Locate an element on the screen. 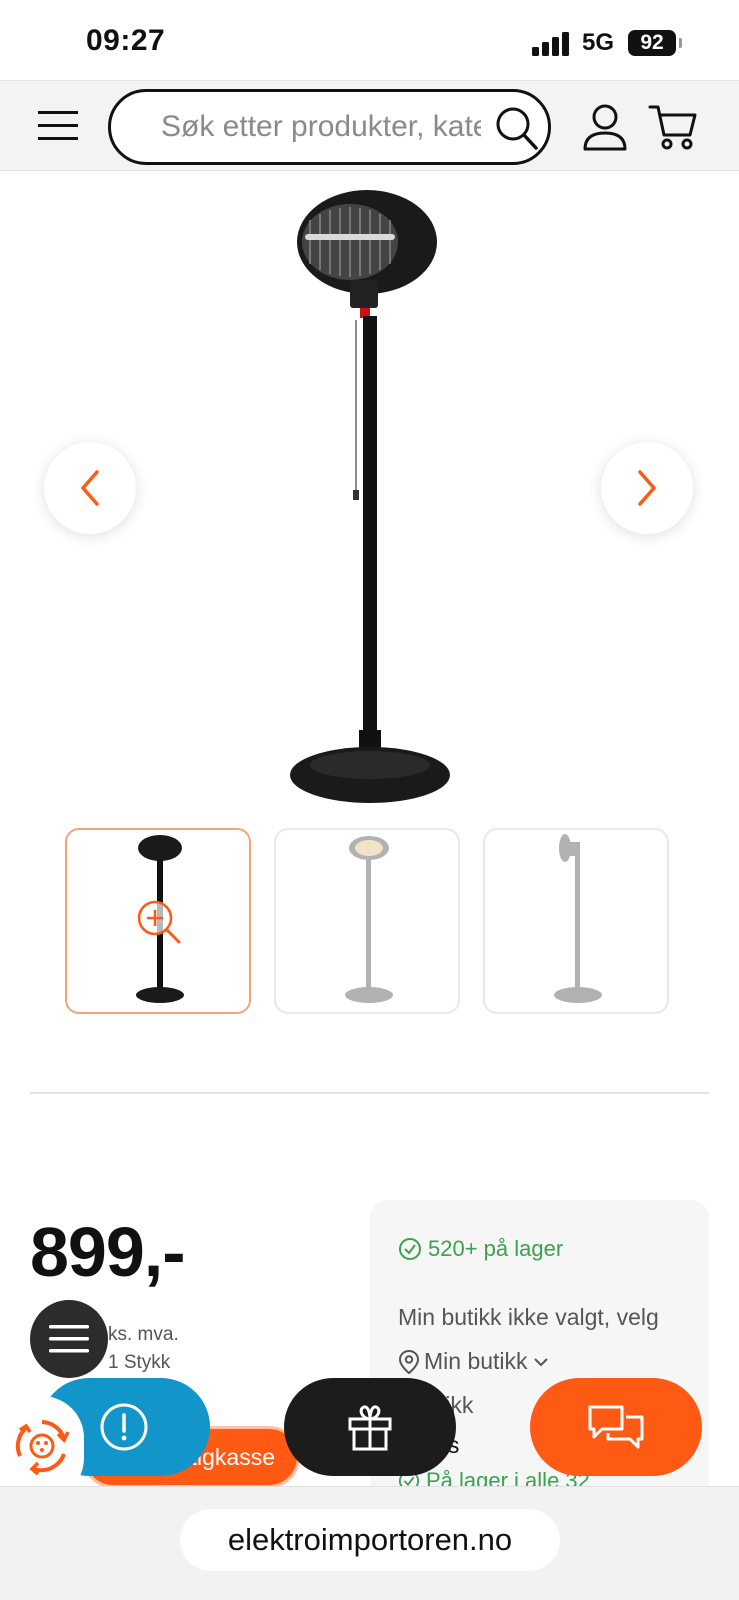  recycle-widget is located at coordinates (42, 1448).